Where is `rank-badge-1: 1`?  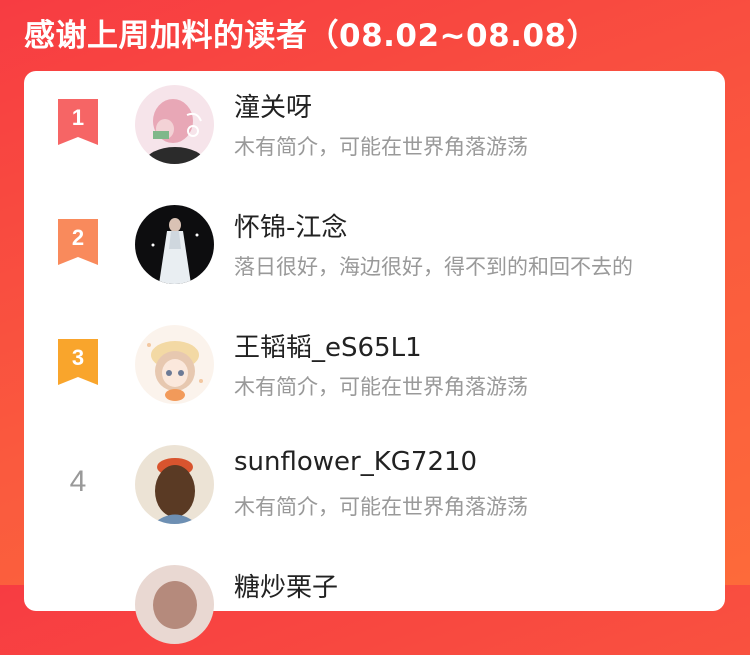 rank-badge-1: 1 is located at coordinates (78, 125).